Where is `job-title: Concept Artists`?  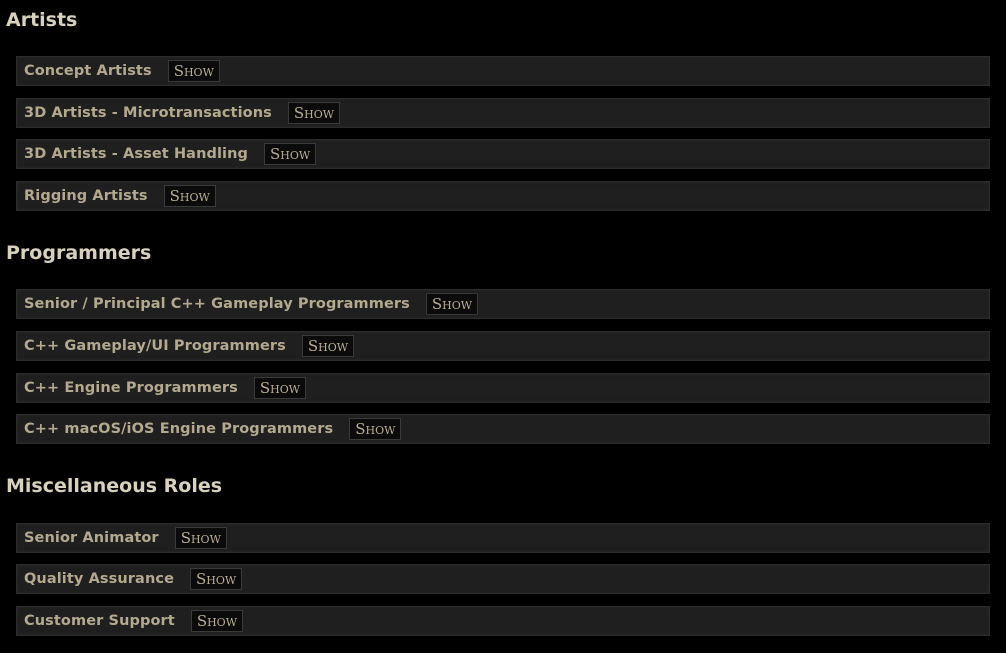
job-title: Concept Artists is located at coordinates (88, 71).